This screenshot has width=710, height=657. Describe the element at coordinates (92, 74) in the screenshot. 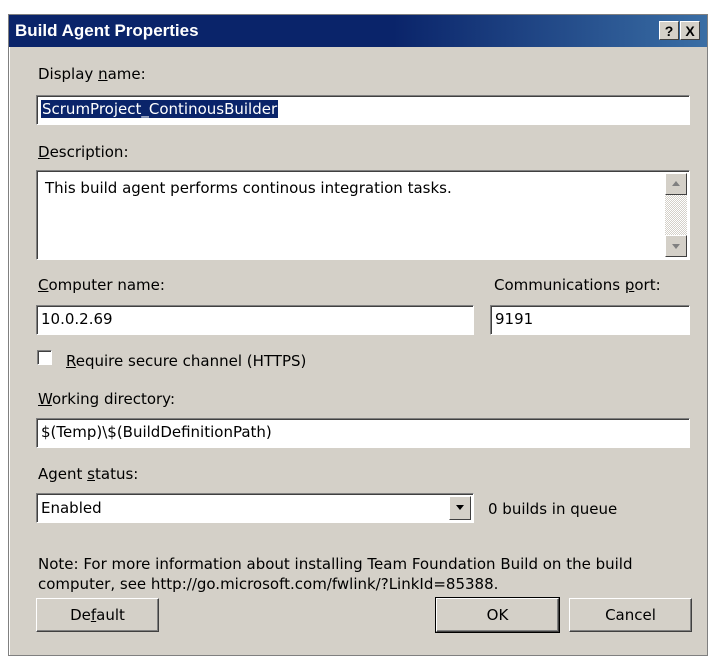

I see `display-name-label: Display name:` at that location.